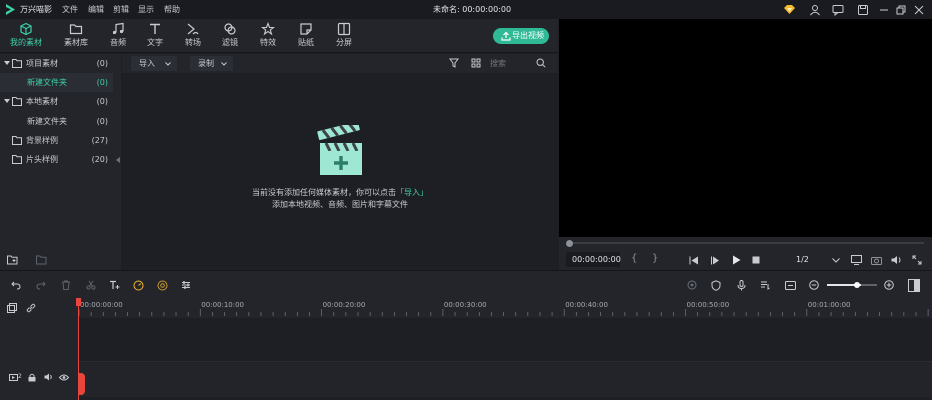 This screenshot has height=400, width=932. I want to click on filter-icon, so click(230, 29).